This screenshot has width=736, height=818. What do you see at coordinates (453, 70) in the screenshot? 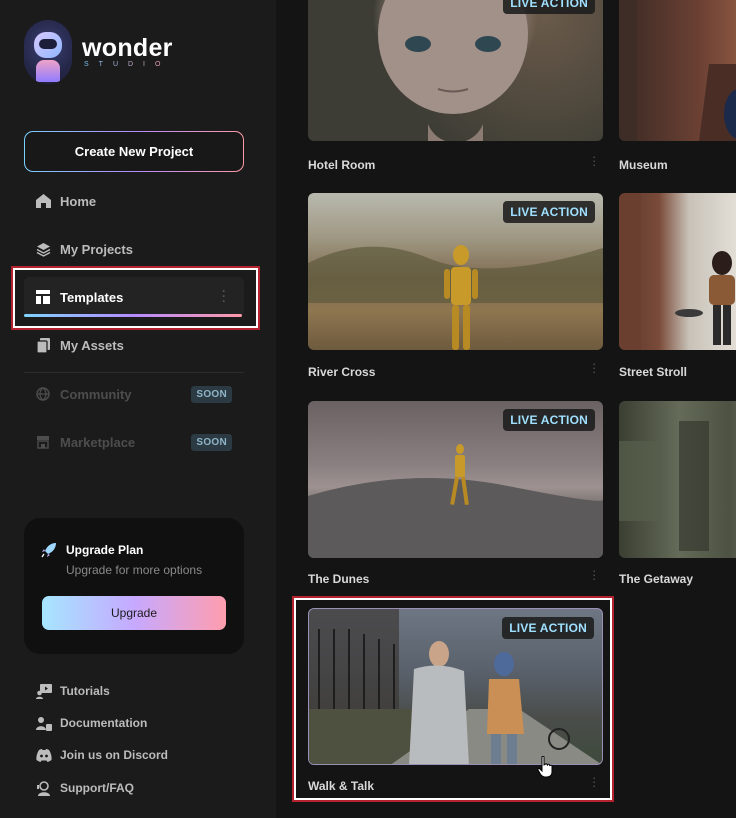
I see `alien-figure-icon` at bounding box center [453, 70].